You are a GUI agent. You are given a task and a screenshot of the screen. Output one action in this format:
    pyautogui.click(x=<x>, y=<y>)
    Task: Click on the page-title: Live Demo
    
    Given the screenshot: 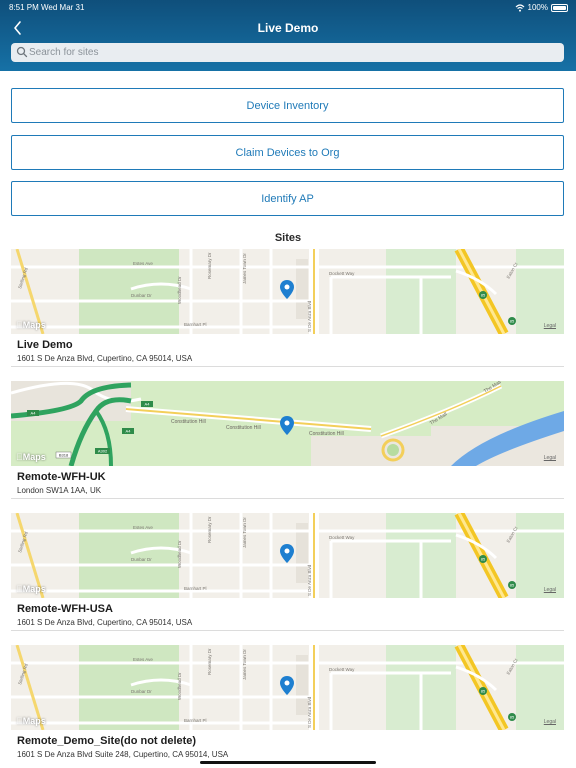 What is the action you would take?
    pyautogui.click(x=288, y=28)
    